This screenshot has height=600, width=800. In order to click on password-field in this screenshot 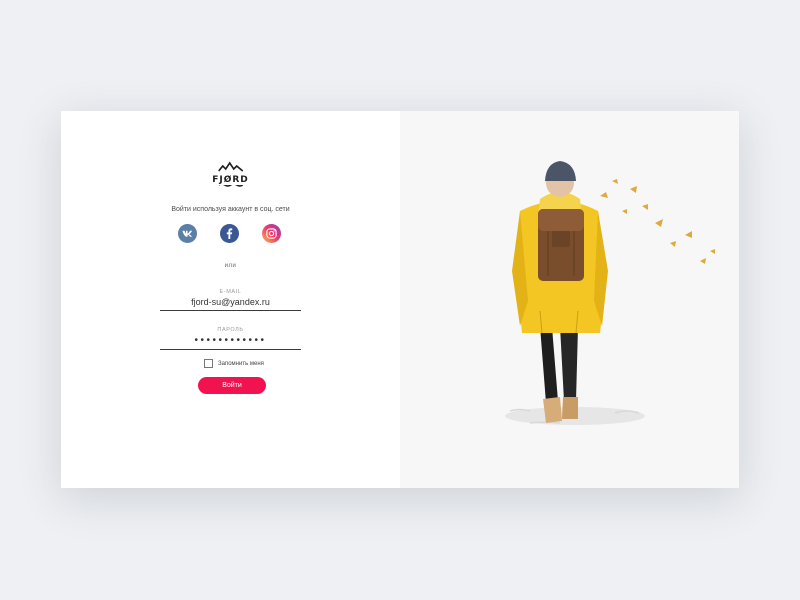, I will do `click(230, 341)`.